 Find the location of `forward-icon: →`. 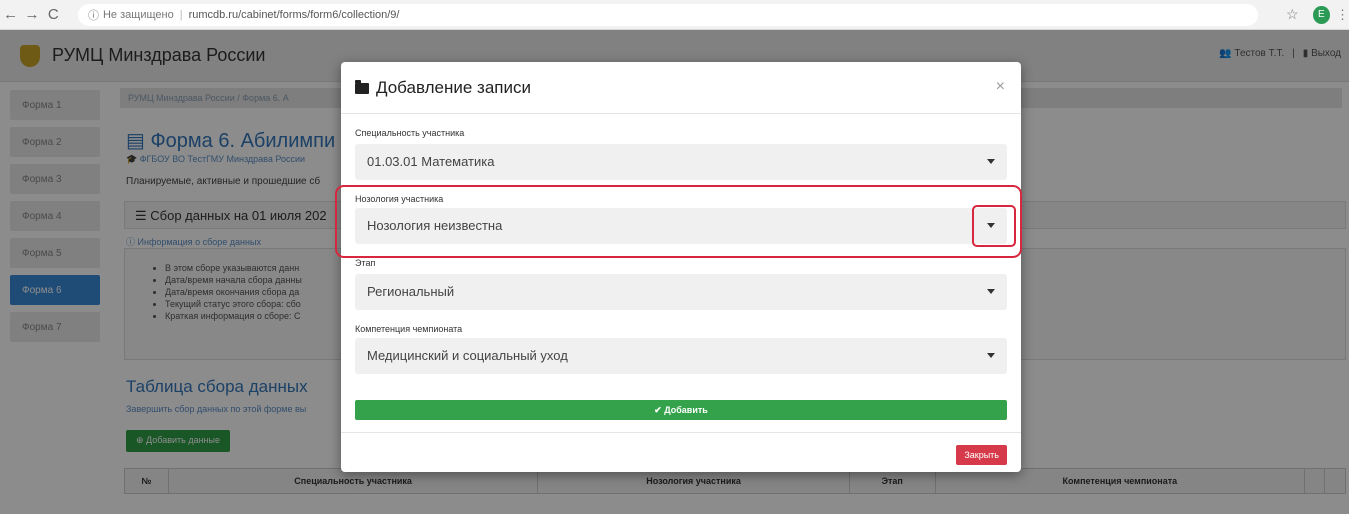

forward-icon: → is located at coordinates (31, 14).